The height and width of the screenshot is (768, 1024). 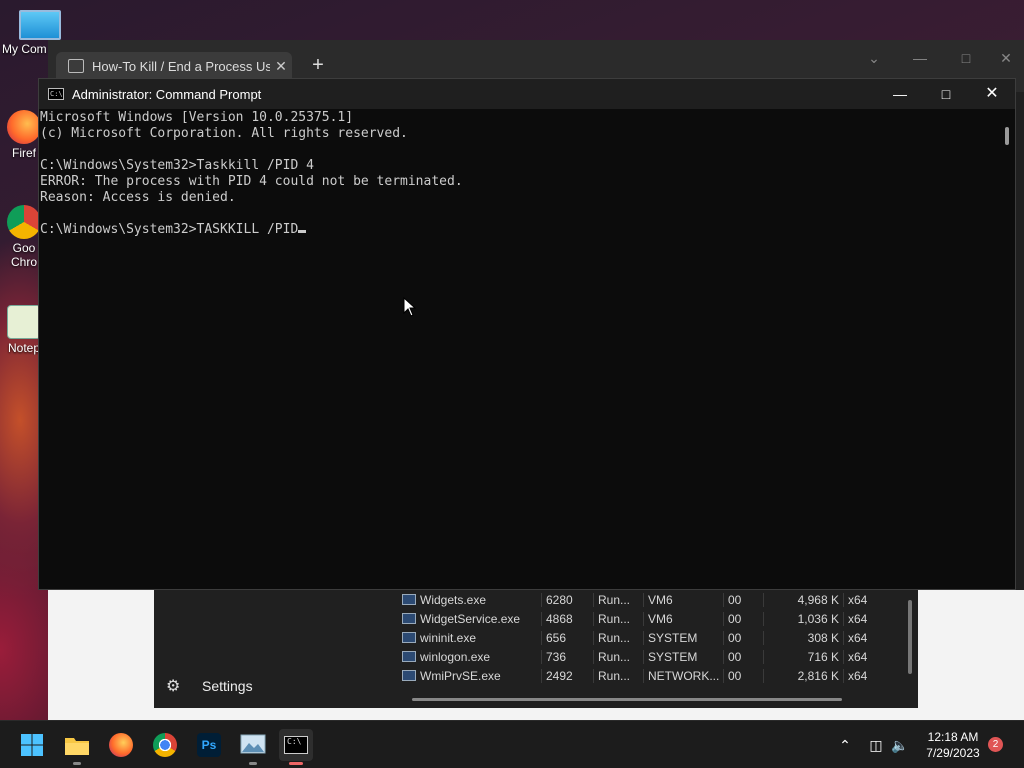 I want to click on monitor-icon, so click(x=40, y=25).